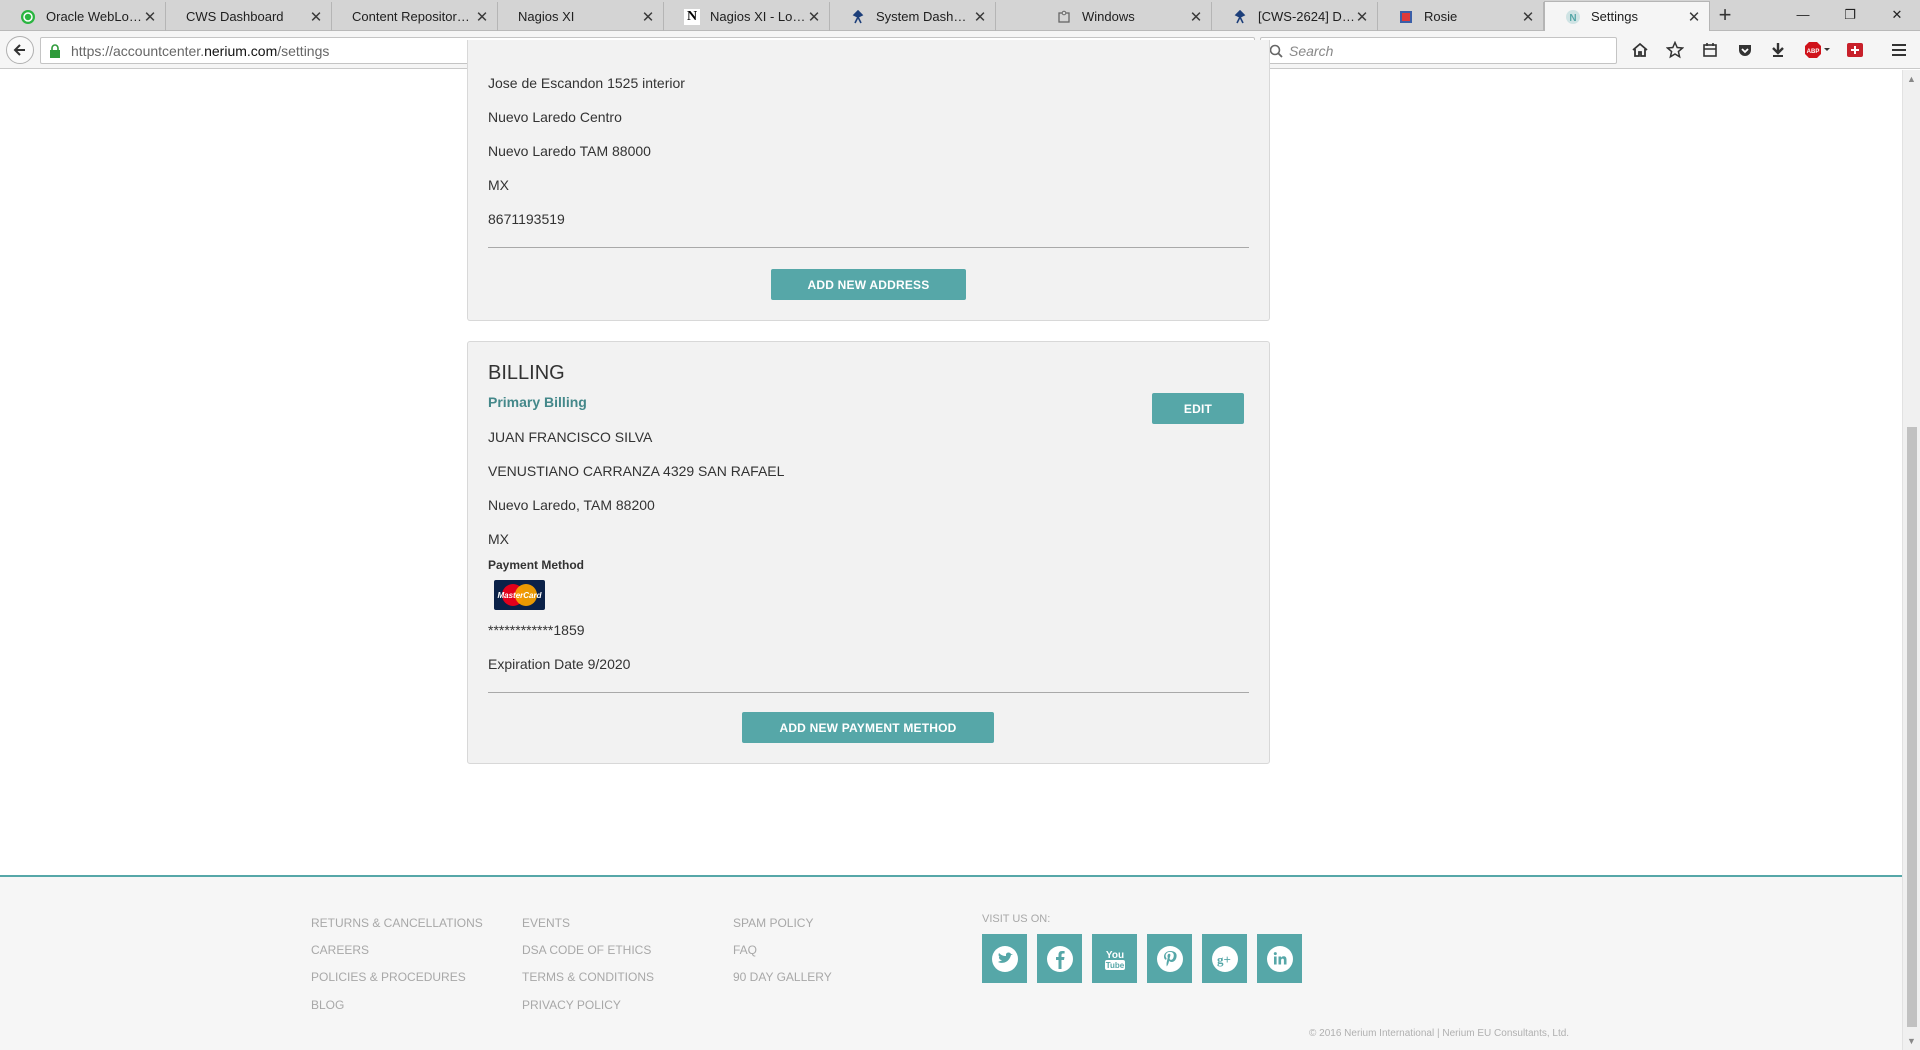  I want to click on home-icon, so click(1640, 50).